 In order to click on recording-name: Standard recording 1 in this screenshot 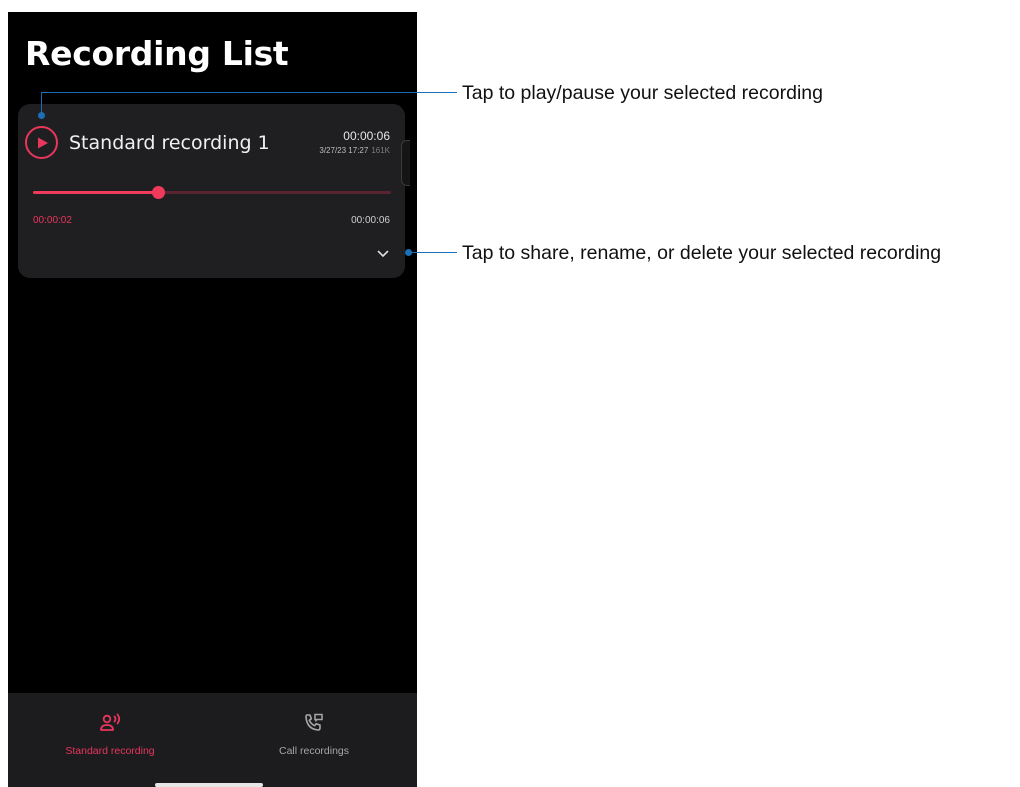, I will do `click(169, 143)`.